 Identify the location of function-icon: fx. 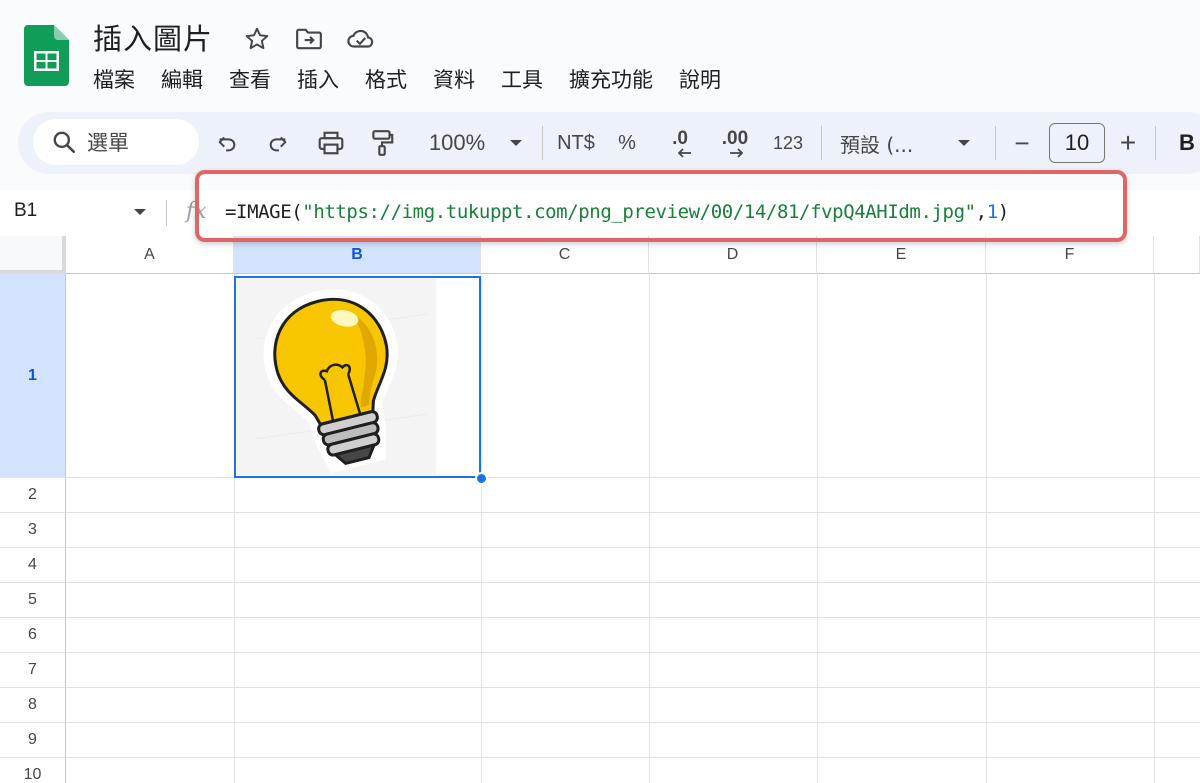
(196, 211).